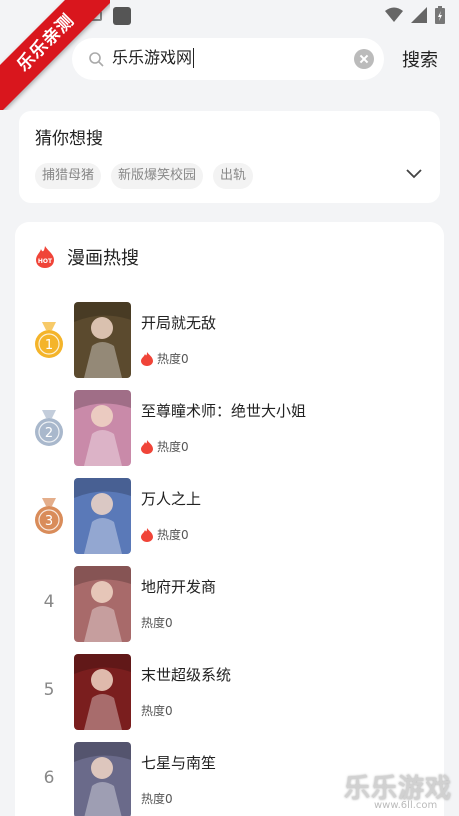 Image resolution: width=459 pixels, height=816 pixels. Describe the element at coordinates (229, 157) in the screenshot. I see `guess-section: 猜你想搜 捕猎母猪 新版爆笑校园 出轨` at that location.